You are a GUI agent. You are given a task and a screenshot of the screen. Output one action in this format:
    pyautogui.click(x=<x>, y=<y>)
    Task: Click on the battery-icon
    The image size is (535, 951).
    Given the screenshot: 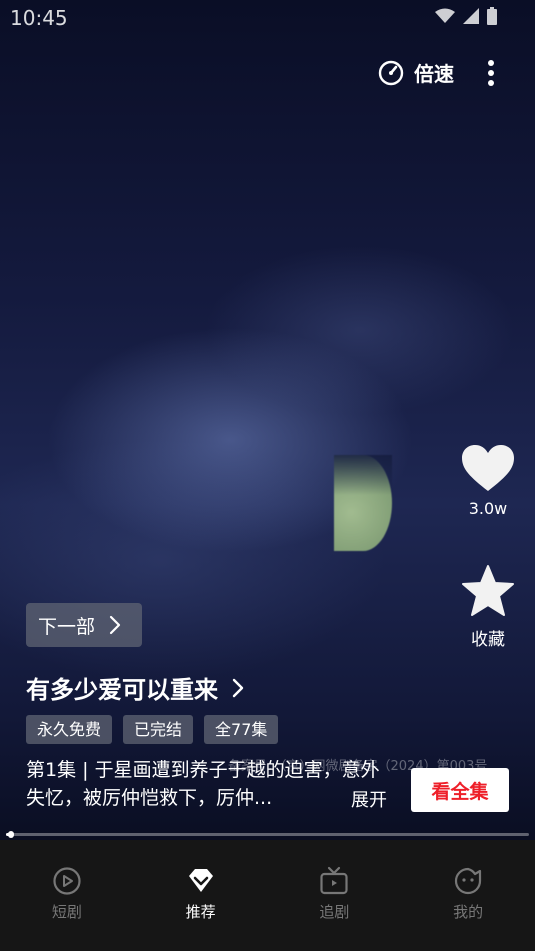 What is the action you would take?
    pyautogui.click(x=492, y=16)
    